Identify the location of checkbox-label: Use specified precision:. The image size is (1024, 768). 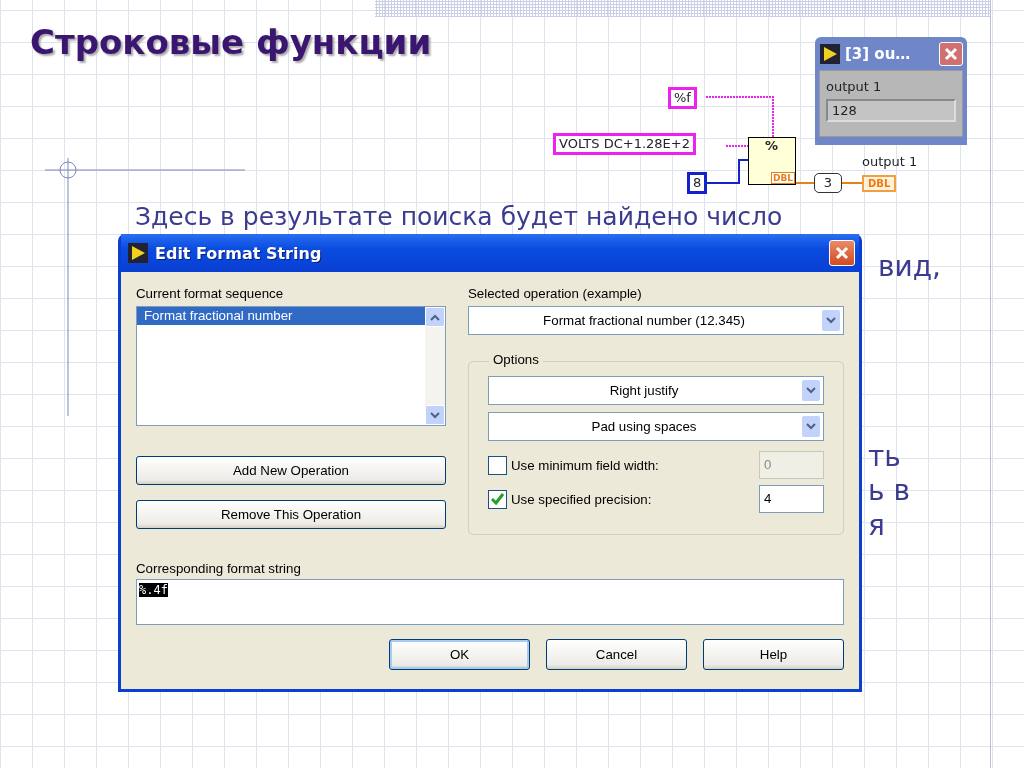
(581, 499).